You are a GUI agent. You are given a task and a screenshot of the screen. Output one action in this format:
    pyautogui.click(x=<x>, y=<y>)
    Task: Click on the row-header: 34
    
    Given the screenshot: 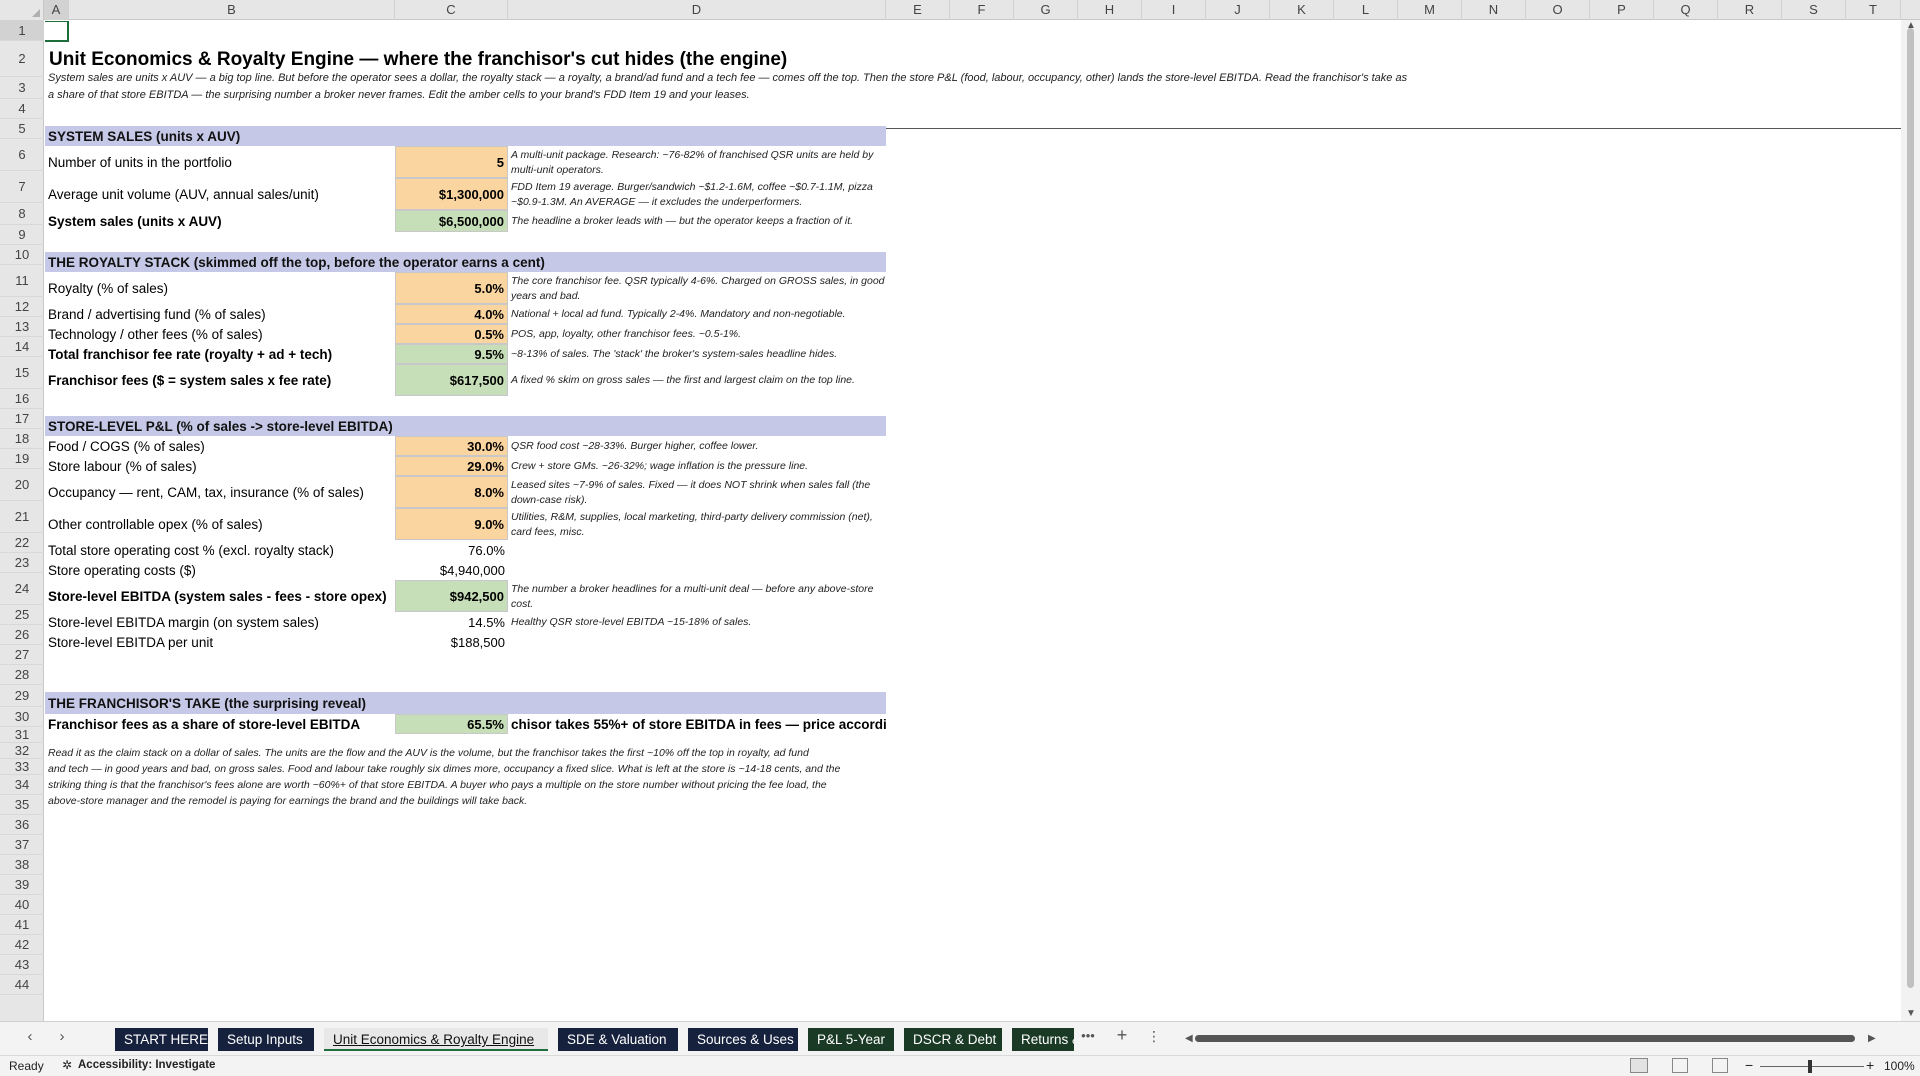 What is the action you would take?
    pyautogui.click(x=22, y=785)
    